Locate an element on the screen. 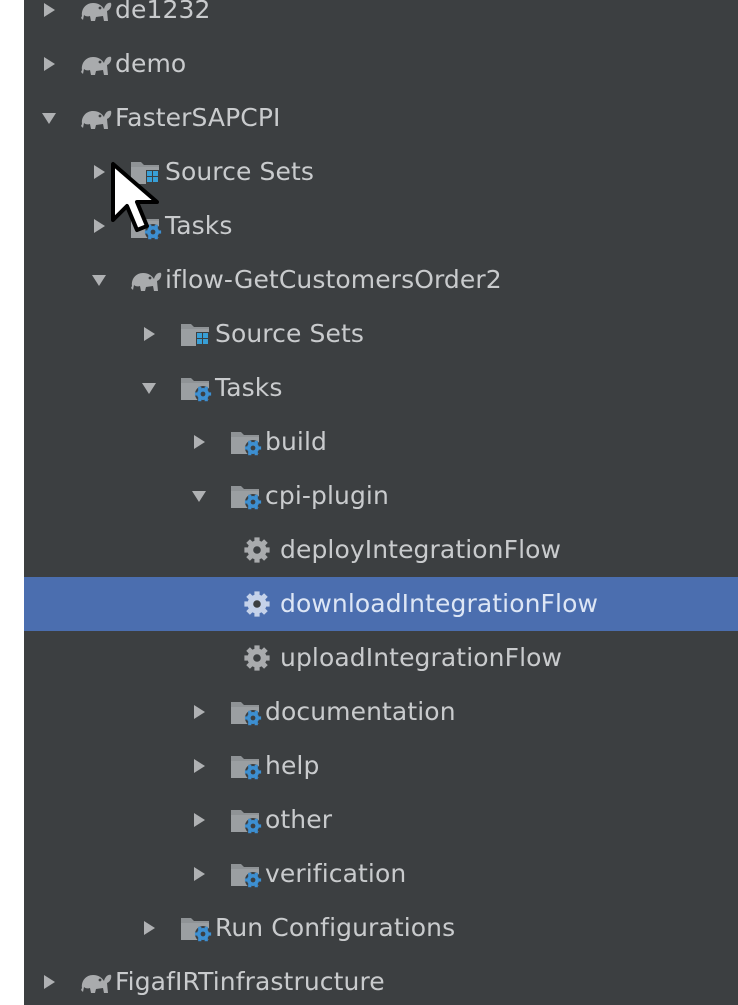  tree-node: documentation is located at coordinates (381, 712).